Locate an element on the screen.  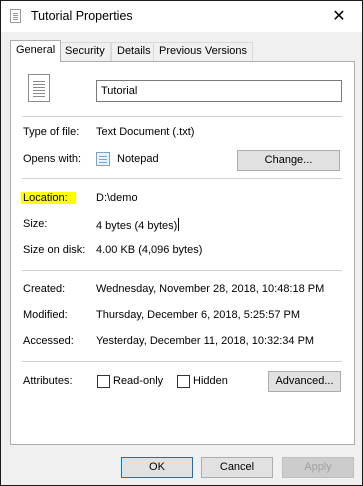
opens-with-value: Notepad is located at coordinates (138, 159).